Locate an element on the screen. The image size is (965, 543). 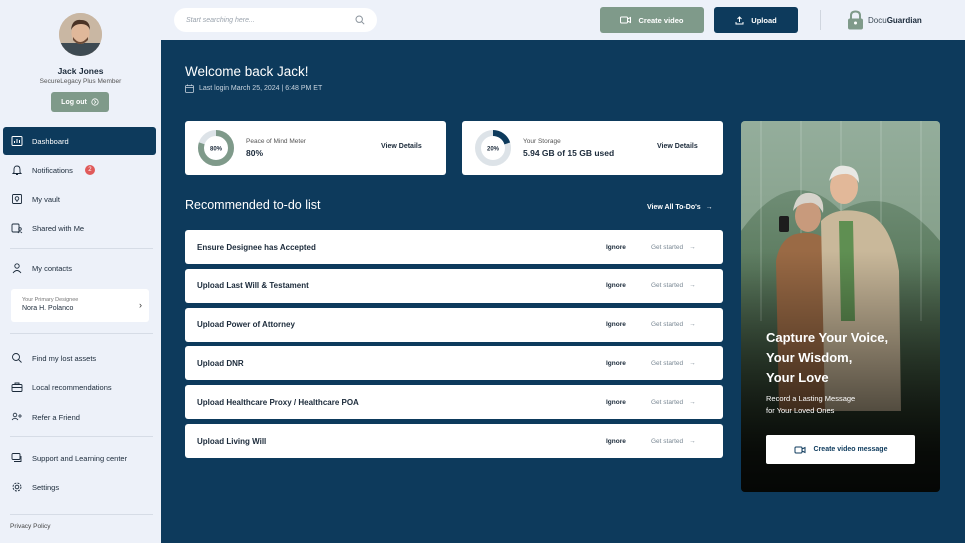
dashboard-icon is located at coordinates (17, 141).